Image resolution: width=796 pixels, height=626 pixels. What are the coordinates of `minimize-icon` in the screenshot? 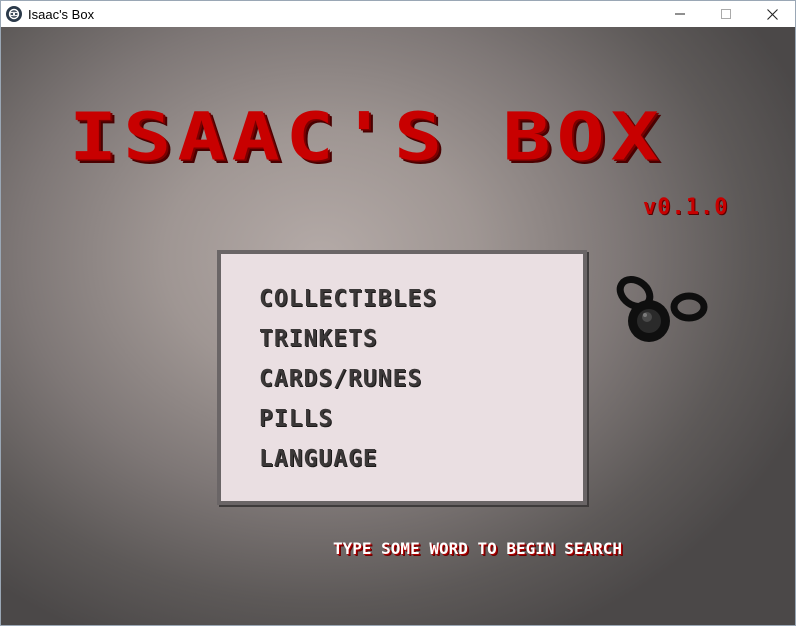 It's located at (680, 14).